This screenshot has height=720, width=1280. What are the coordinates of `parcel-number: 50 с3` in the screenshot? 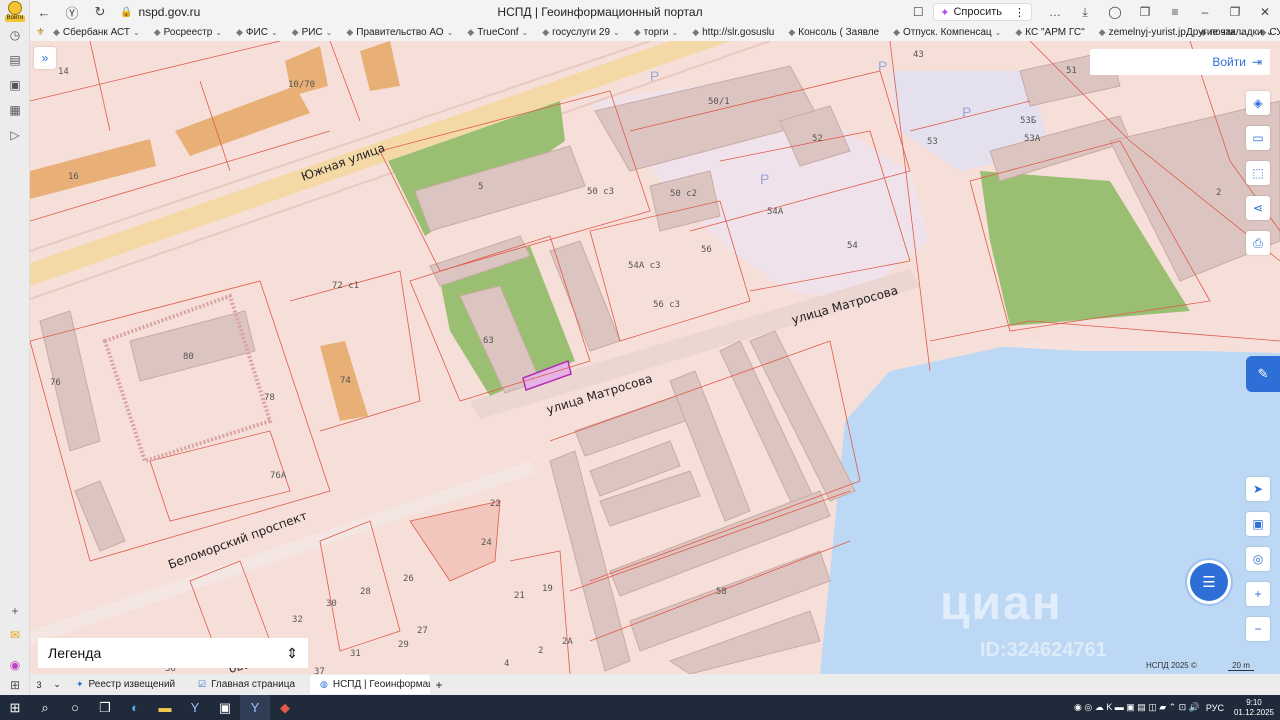 It's located at (600, 192).